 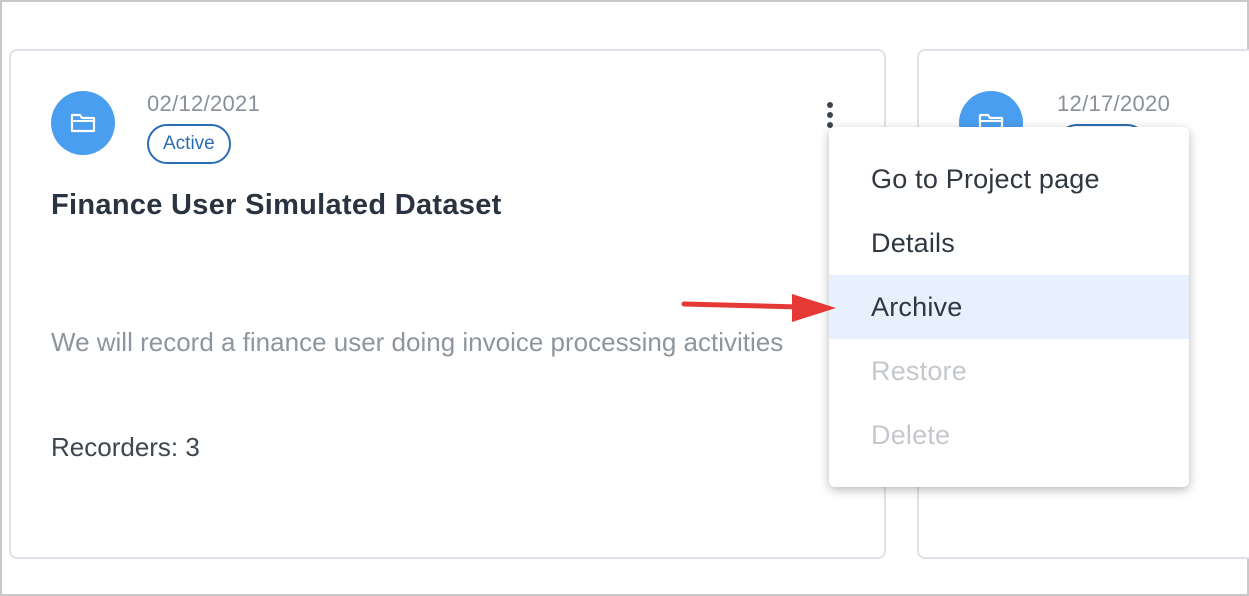 I want to click on status-badge: Active, so click(x=189, y=144).